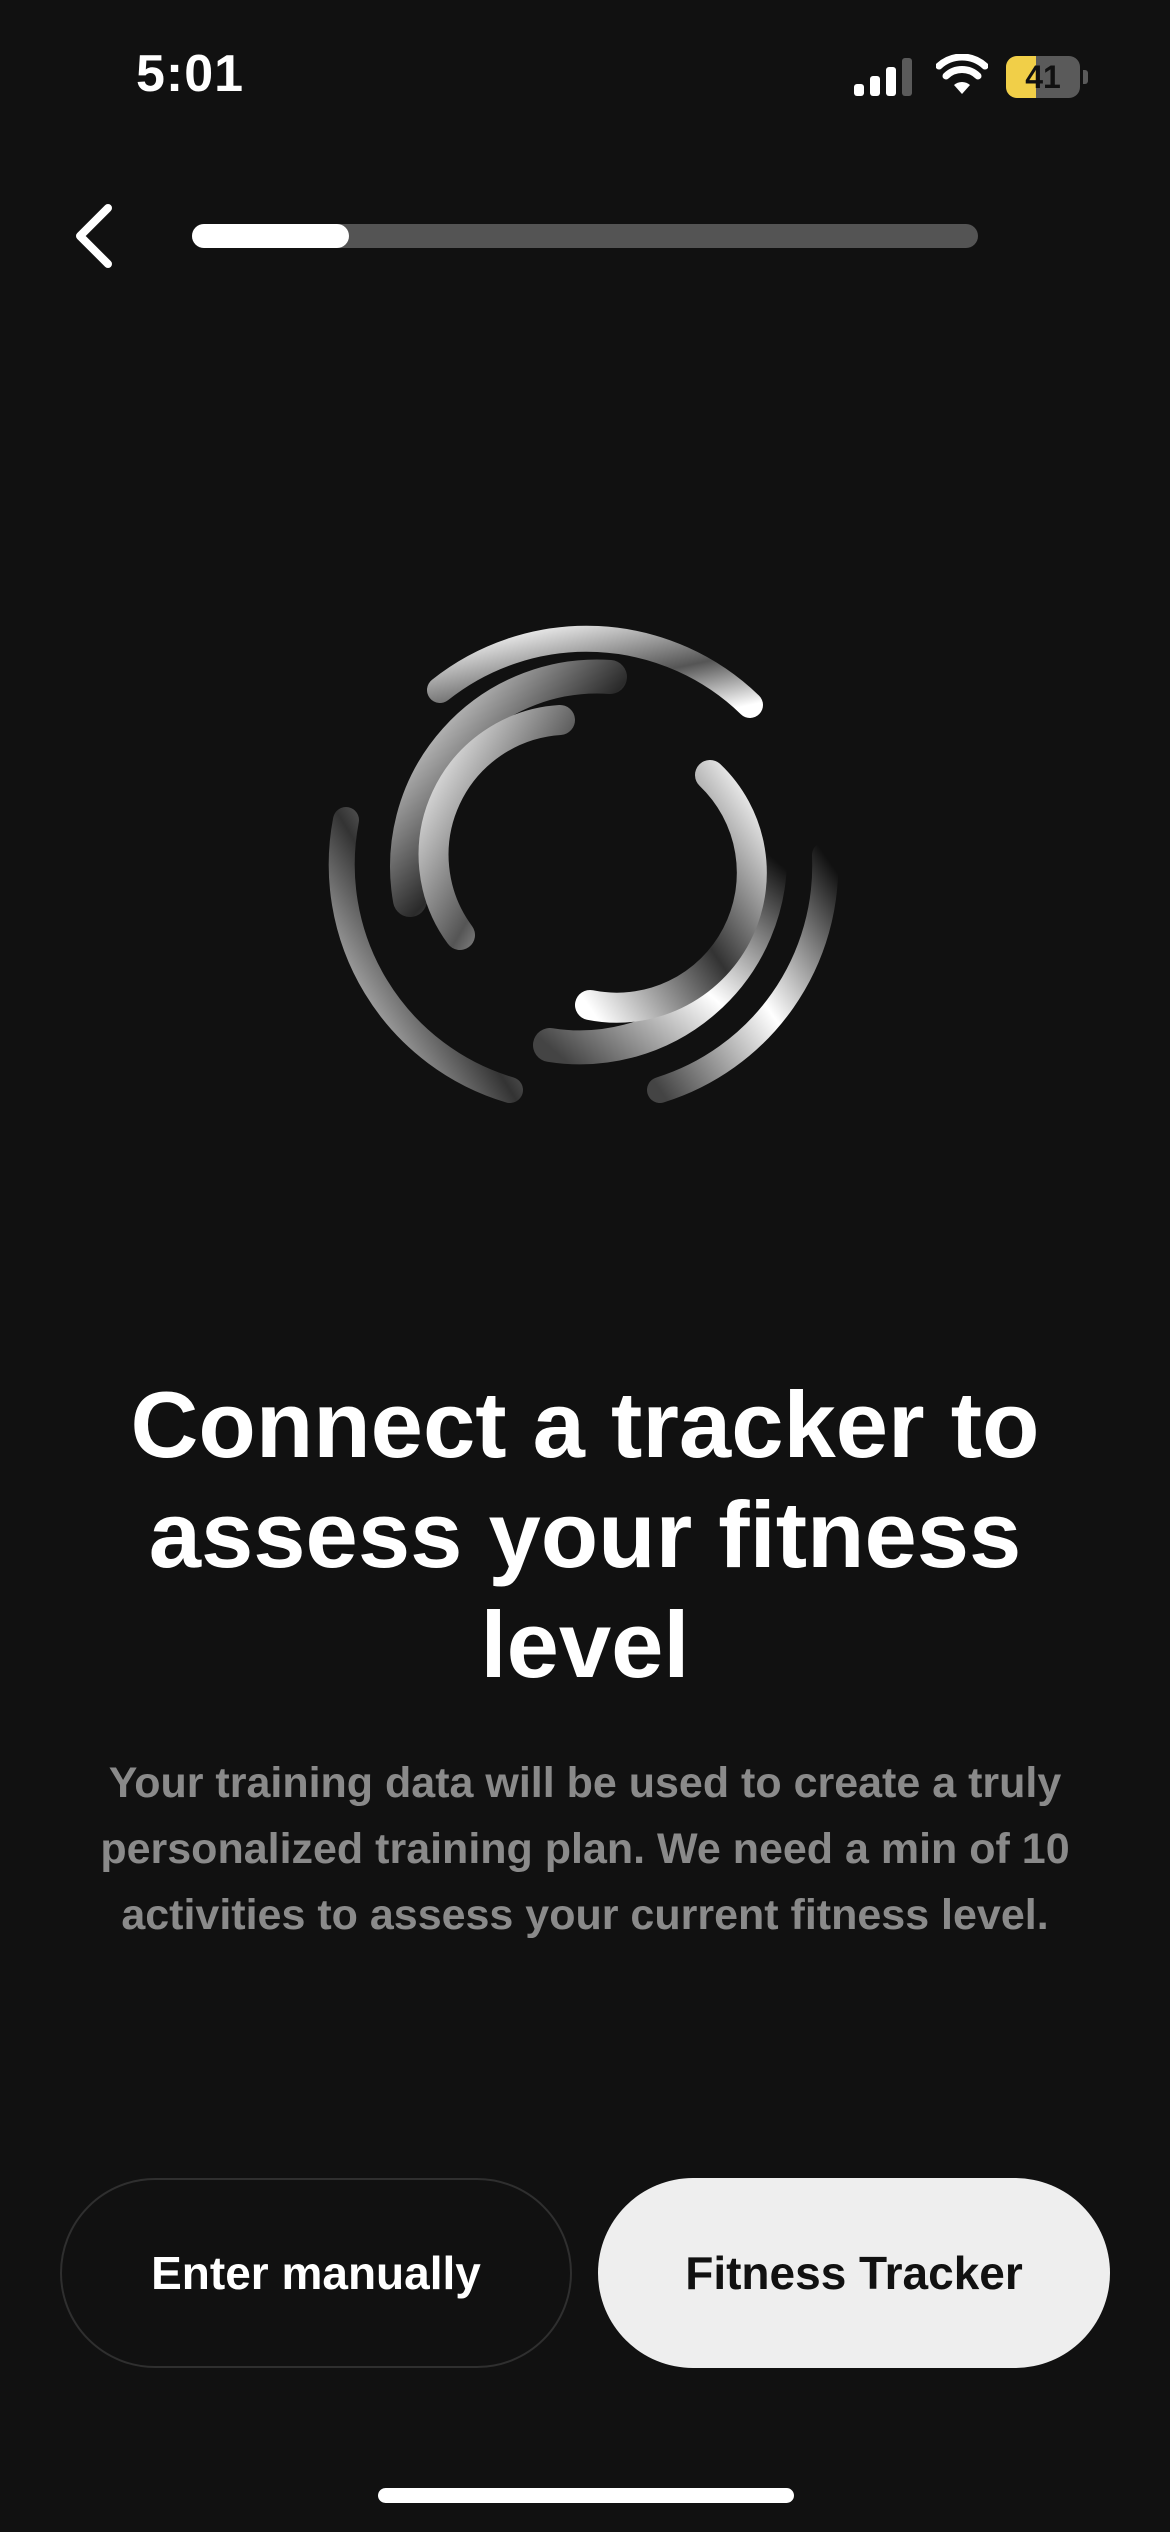 This screenshot has width=1170, height=2532. Describe the element at coordinates (271, 236) in the screenshot. I see `progress-fill` at that location.